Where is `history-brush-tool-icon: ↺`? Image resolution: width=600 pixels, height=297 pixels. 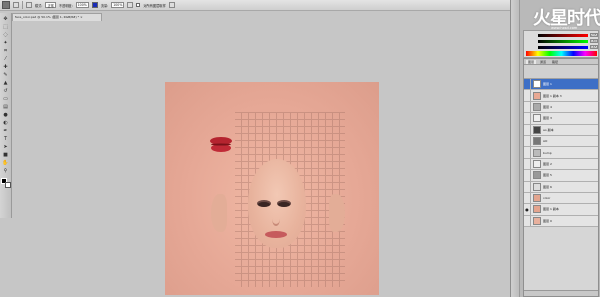 history-brush-tool-icon: ↺ is located at coordinates (5, 91).